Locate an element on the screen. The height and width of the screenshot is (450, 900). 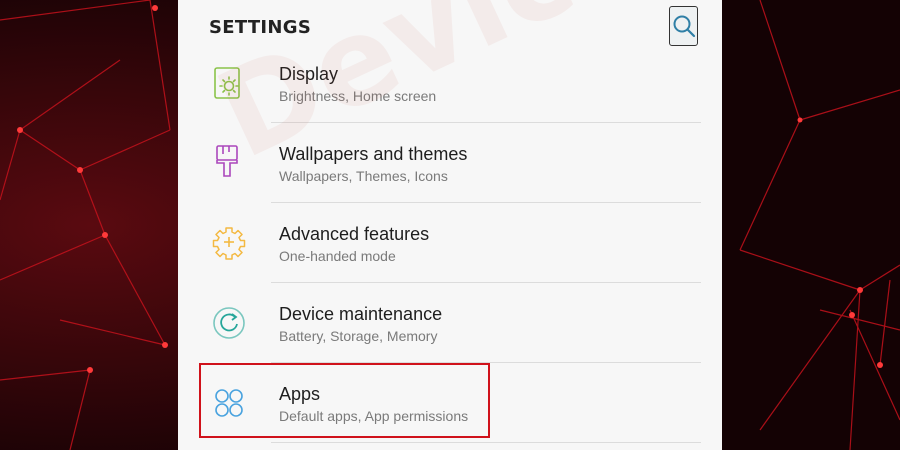
item-subtitle: Battery, Storage, Memory is located at coordinates (358, 336).